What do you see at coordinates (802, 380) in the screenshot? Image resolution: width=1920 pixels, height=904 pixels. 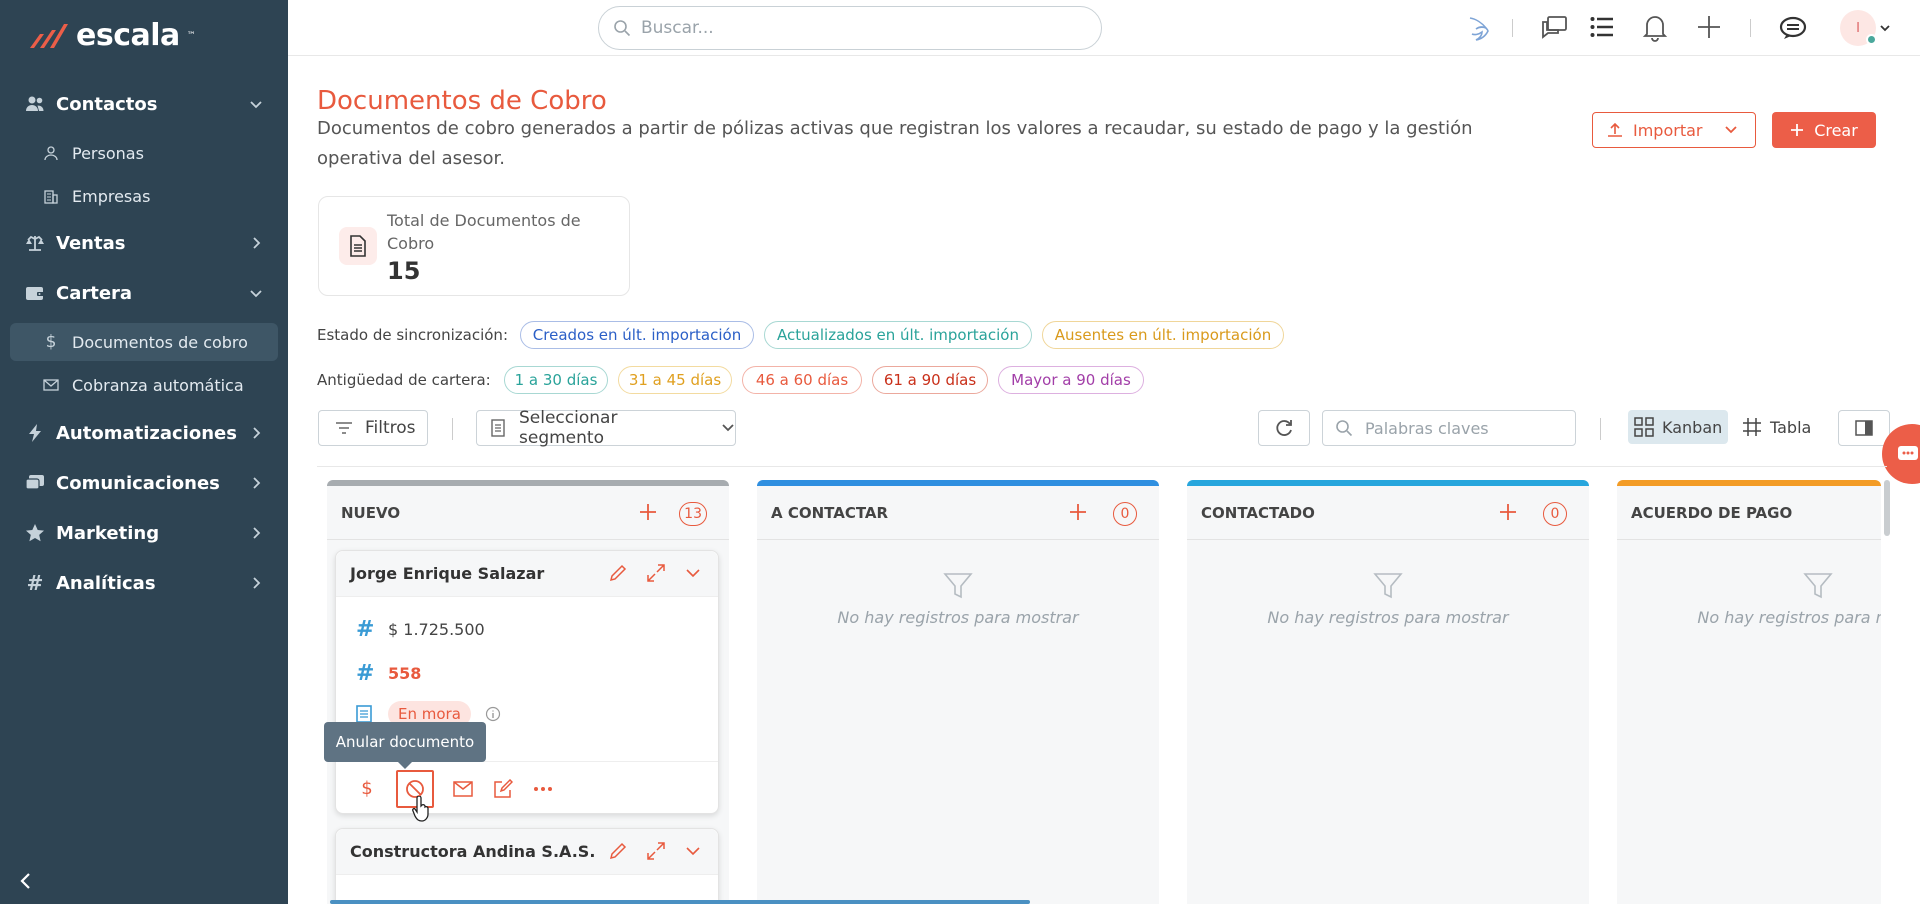 I see `chip-aging-46-60: 46 a 60 días` at bounding box center [802, 380].